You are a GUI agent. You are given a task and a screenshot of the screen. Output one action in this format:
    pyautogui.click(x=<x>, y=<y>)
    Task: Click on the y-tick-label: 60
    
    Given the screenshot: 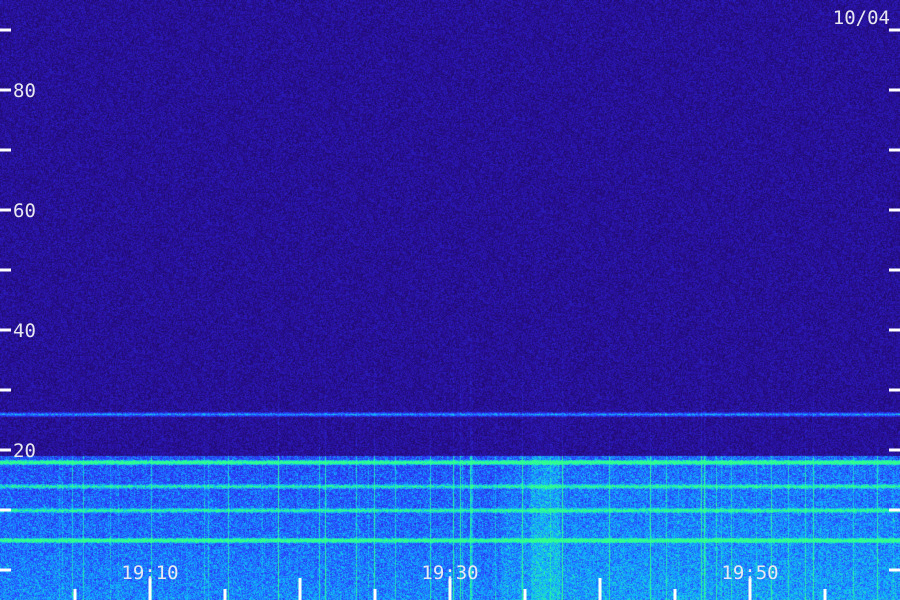 What is the action you would take?
    pyautogui.click(x=24, y=211)
    